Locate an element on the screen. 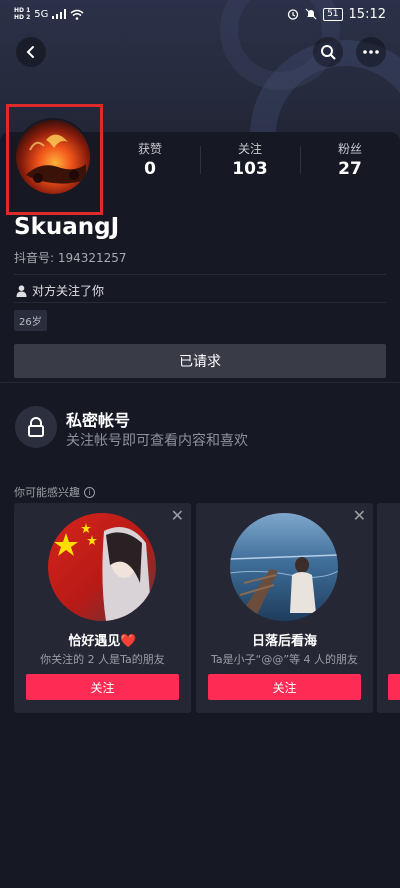 This screenshot has width=400, height=888. section-divider is located at coordinates (200, 382).